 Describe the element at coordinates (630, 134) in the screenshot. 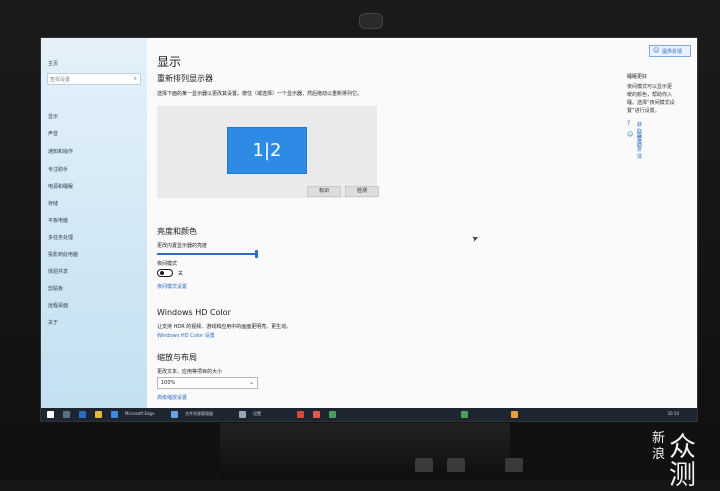

I see `person-icon: ☺` at that location.